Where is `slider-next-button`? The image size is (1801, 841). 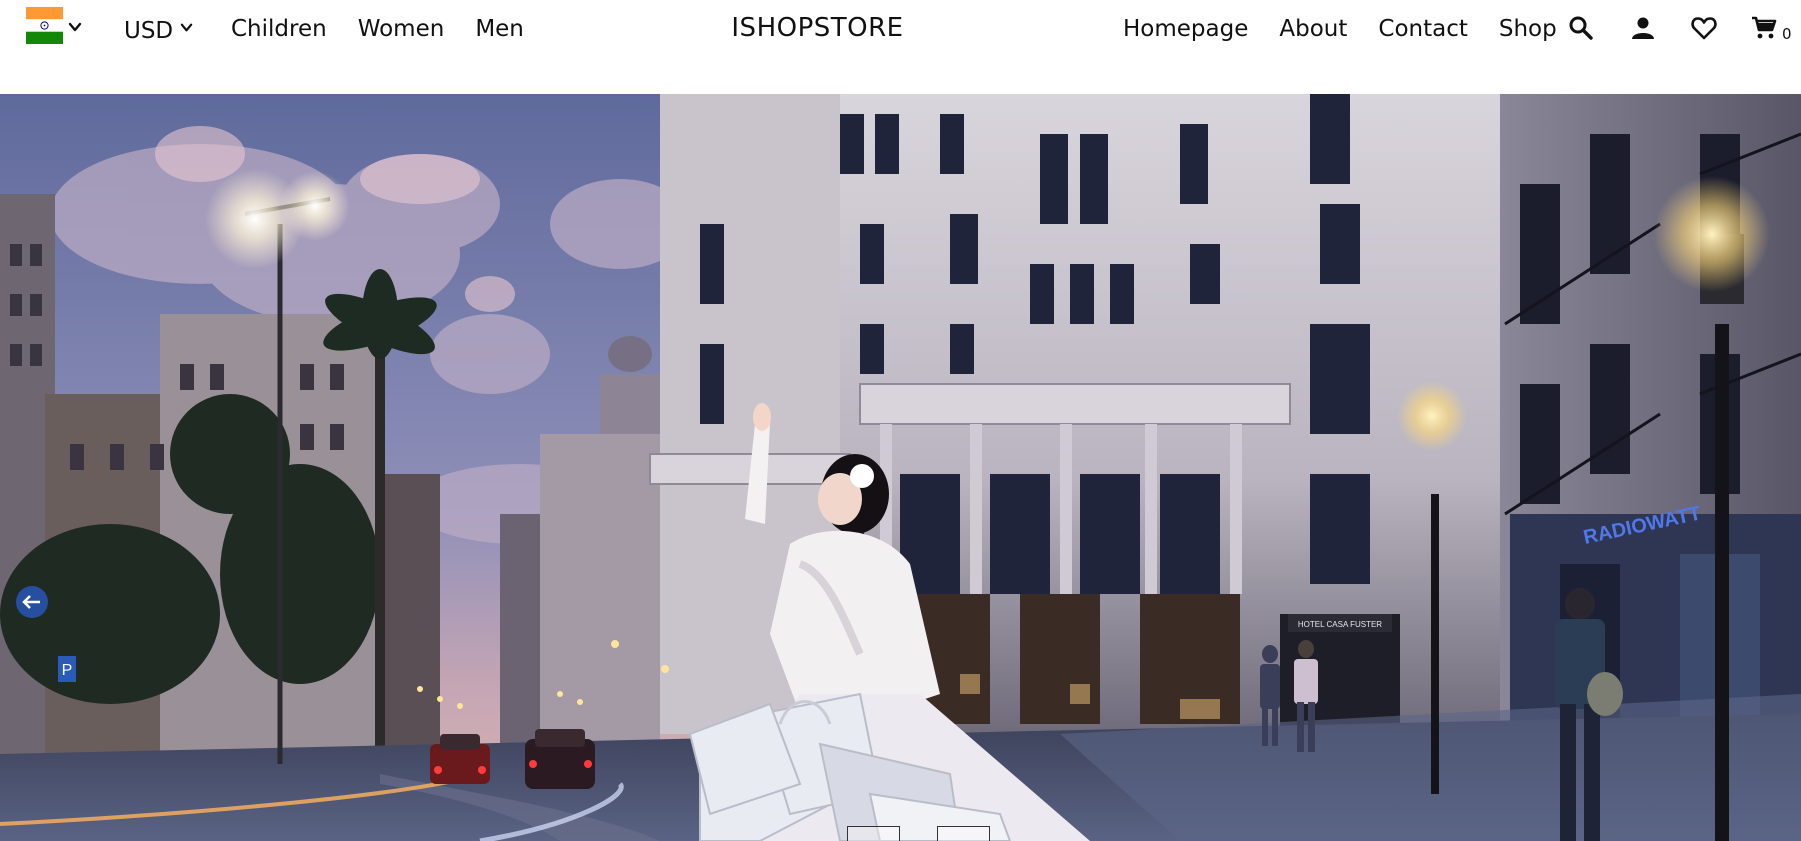 slider-next-button is located at coordinates (963, 833).